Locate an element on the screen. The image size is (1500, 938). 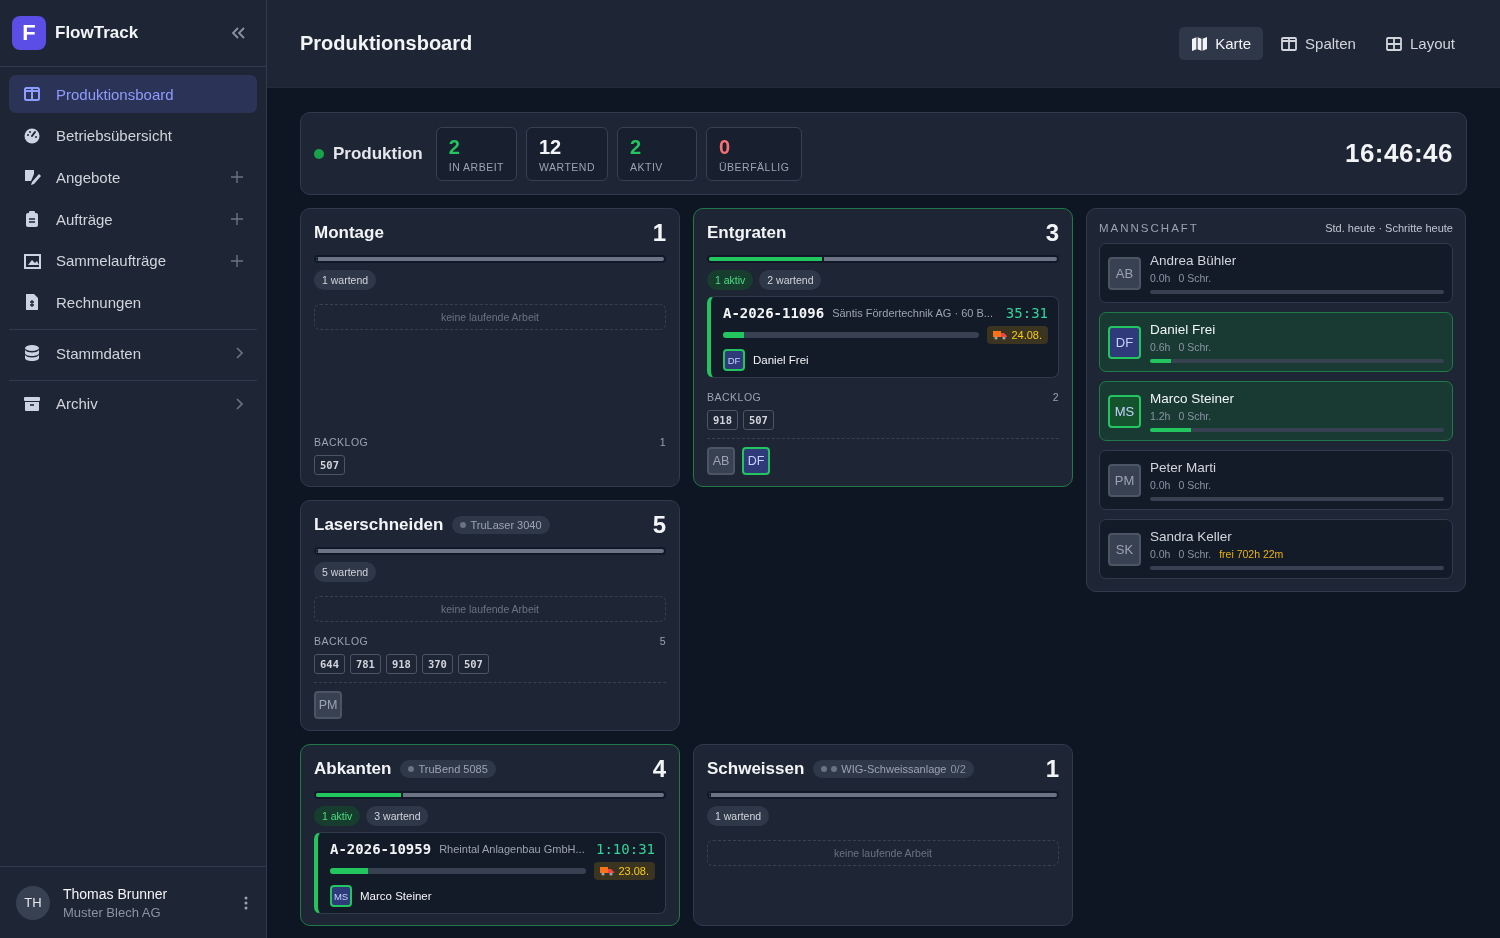
worker-name: Daniel Frei is located at coordinates (781, 360).